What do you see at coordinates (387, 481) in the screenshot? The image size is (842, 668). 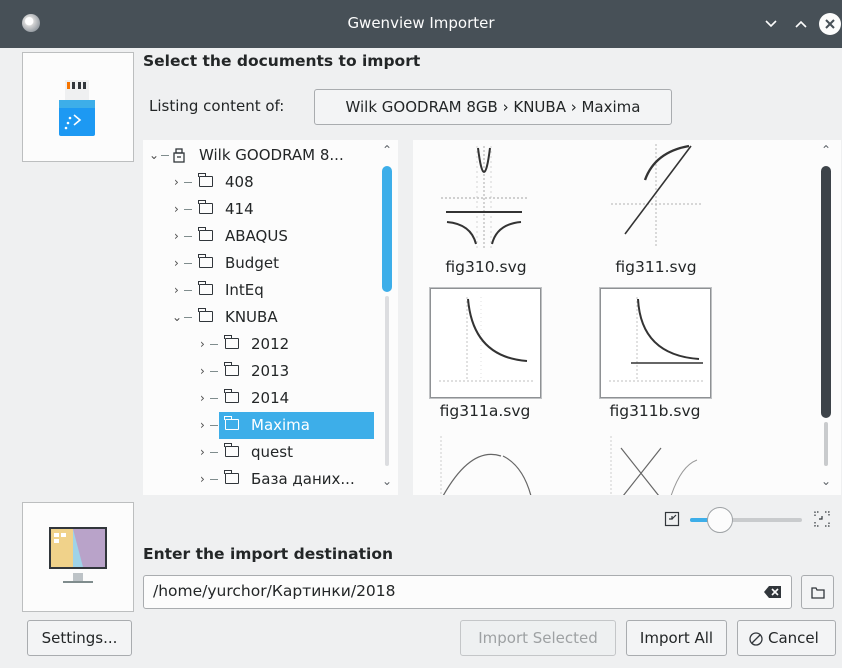 I see `tree-scroll-down-icon: ⌄` at bounding box center [387, 481].